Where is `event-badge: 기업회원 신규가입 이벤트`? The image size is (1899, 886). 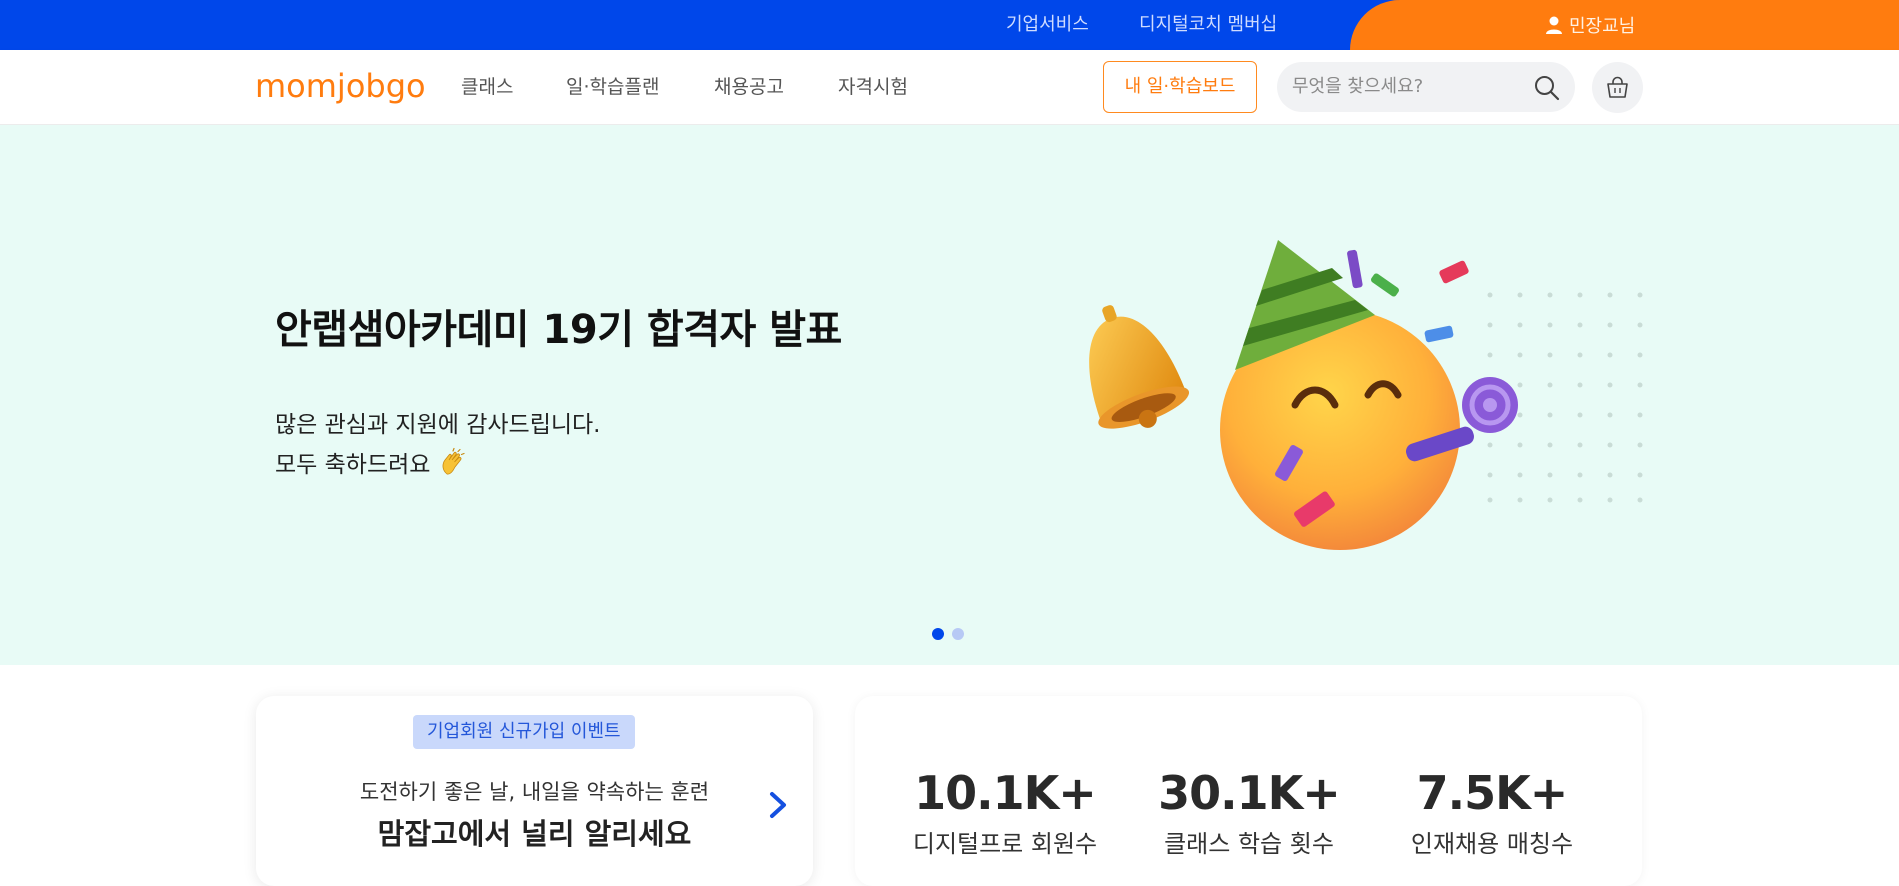
event-badge: 기업회원 신규가입 이벤트 is located at coordinates (524, 732).